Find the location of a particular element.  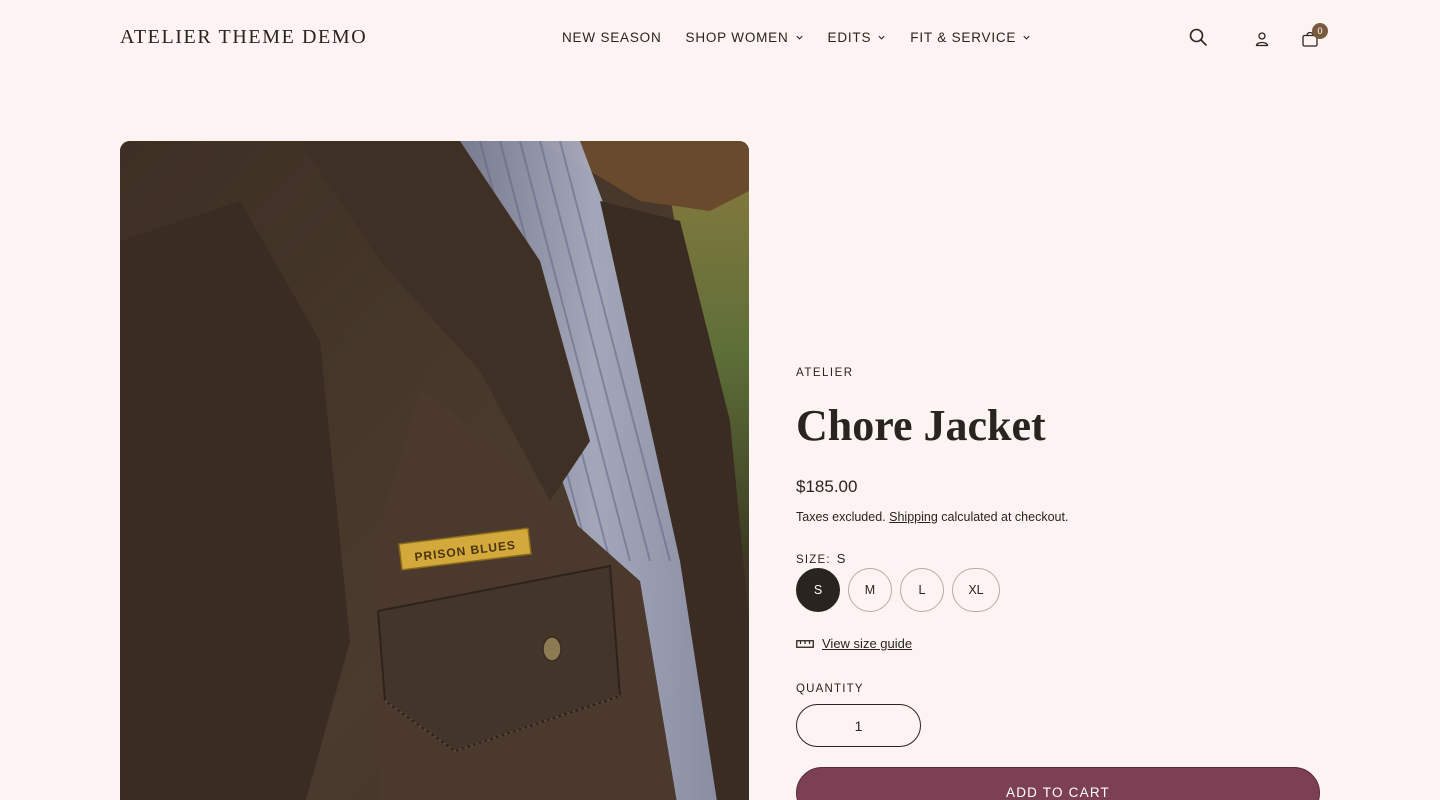

size-selector: S M L XL is located at coordinates (898, 590).